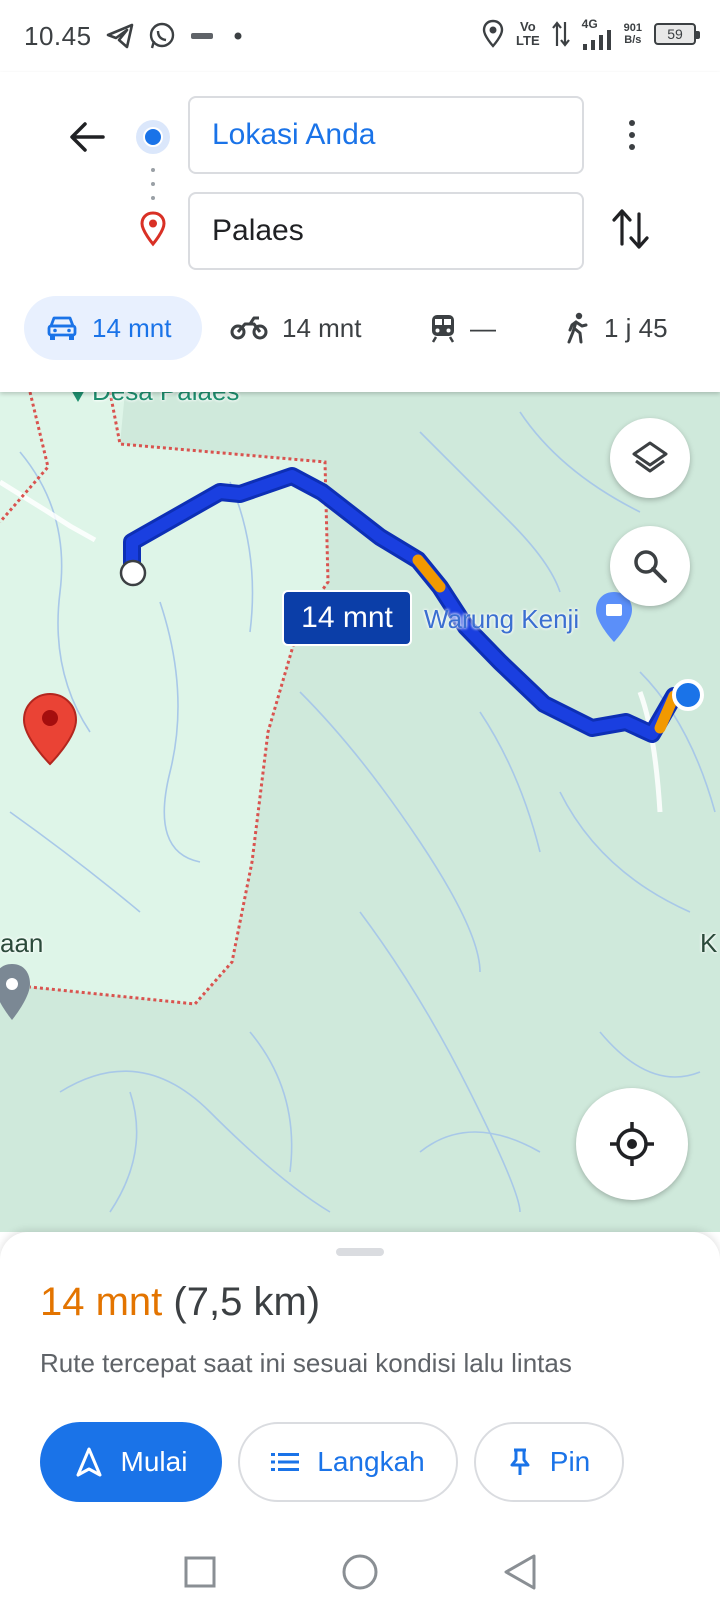  Describe the element at coordinates (322, 327) in the screenshot. I see `mode-motorcycle-label: 14 mnt` at that location.